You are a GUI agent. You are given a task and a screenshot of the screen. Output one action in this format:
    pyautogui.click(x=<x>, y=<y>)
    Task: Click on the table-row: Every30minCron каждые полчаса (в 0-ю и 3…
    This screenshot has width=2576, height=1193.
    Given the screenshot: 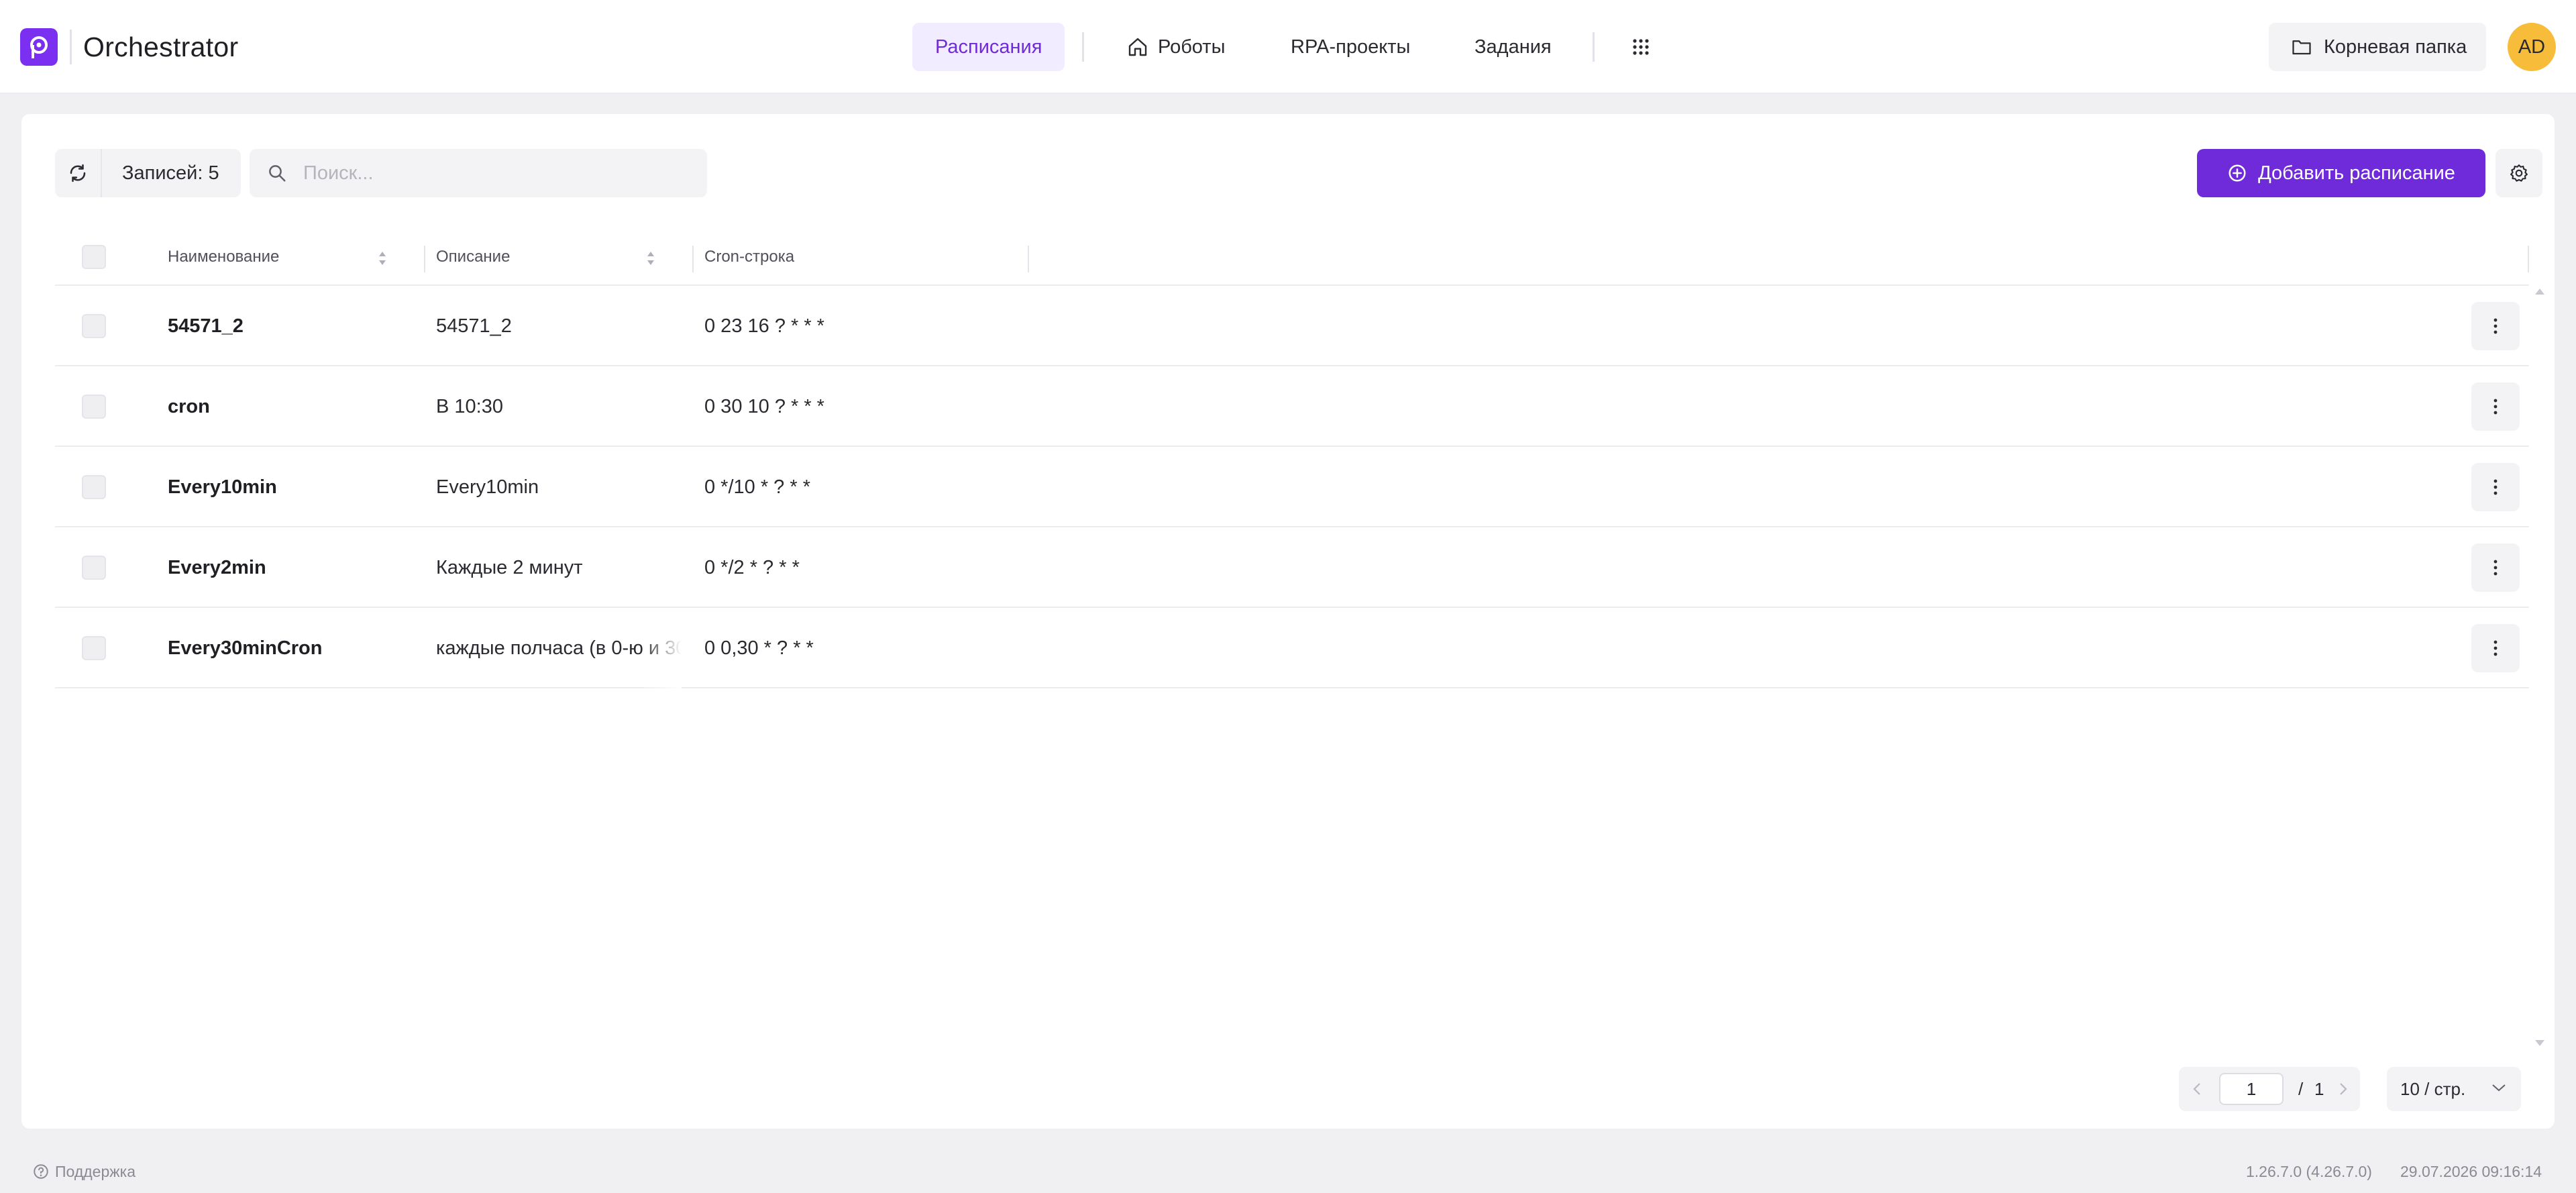 What is the action you would take?
    pyautogui.click(x=1292, y=648)
    